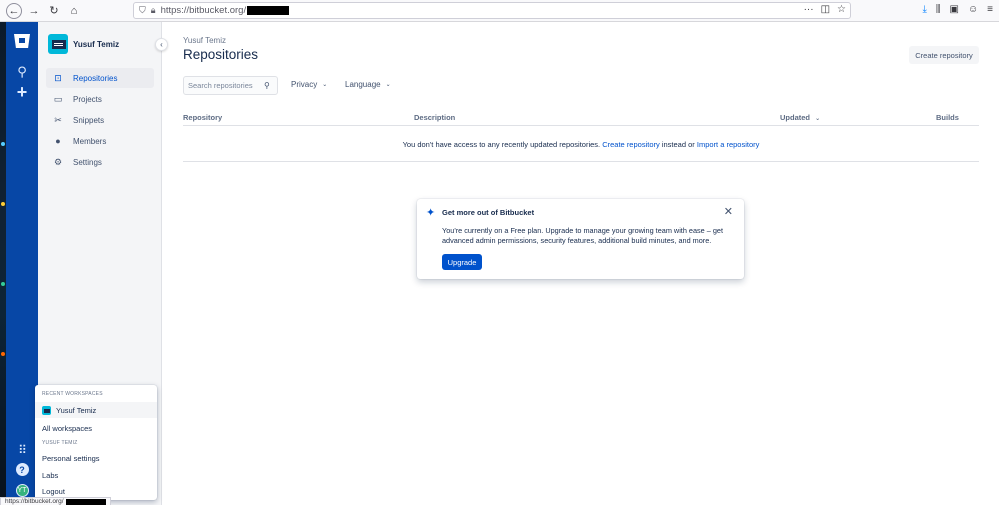 This screenshot has height=505, width=999. Describe the element at coordinates (492, 10) in the screenshot. I see `address-bar: ⛉ 🔒︎ https://bitbucket.org/ ··· ◫ ☆` at that location.